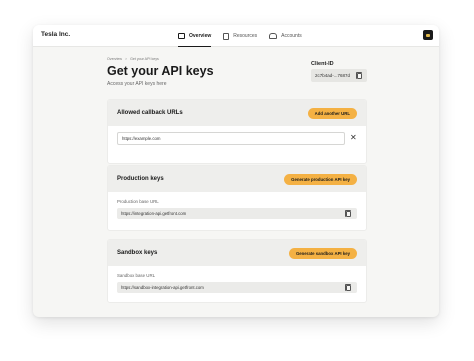  What do you see at coordinates (320, 179) in the screenshot?
I see `generate-production-key-button: Generate production API key` at bounding box center [320, 179].